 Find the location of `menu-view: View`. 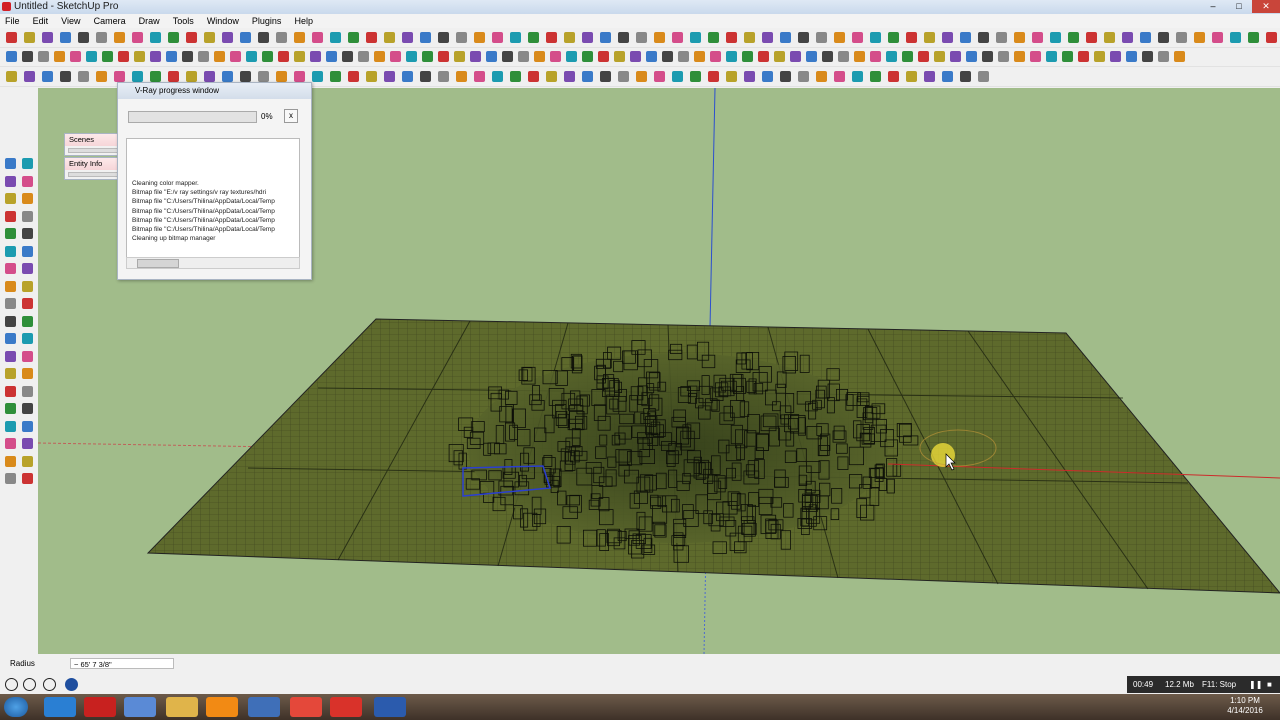

menu-view: View is located at coordinates (70, 21).